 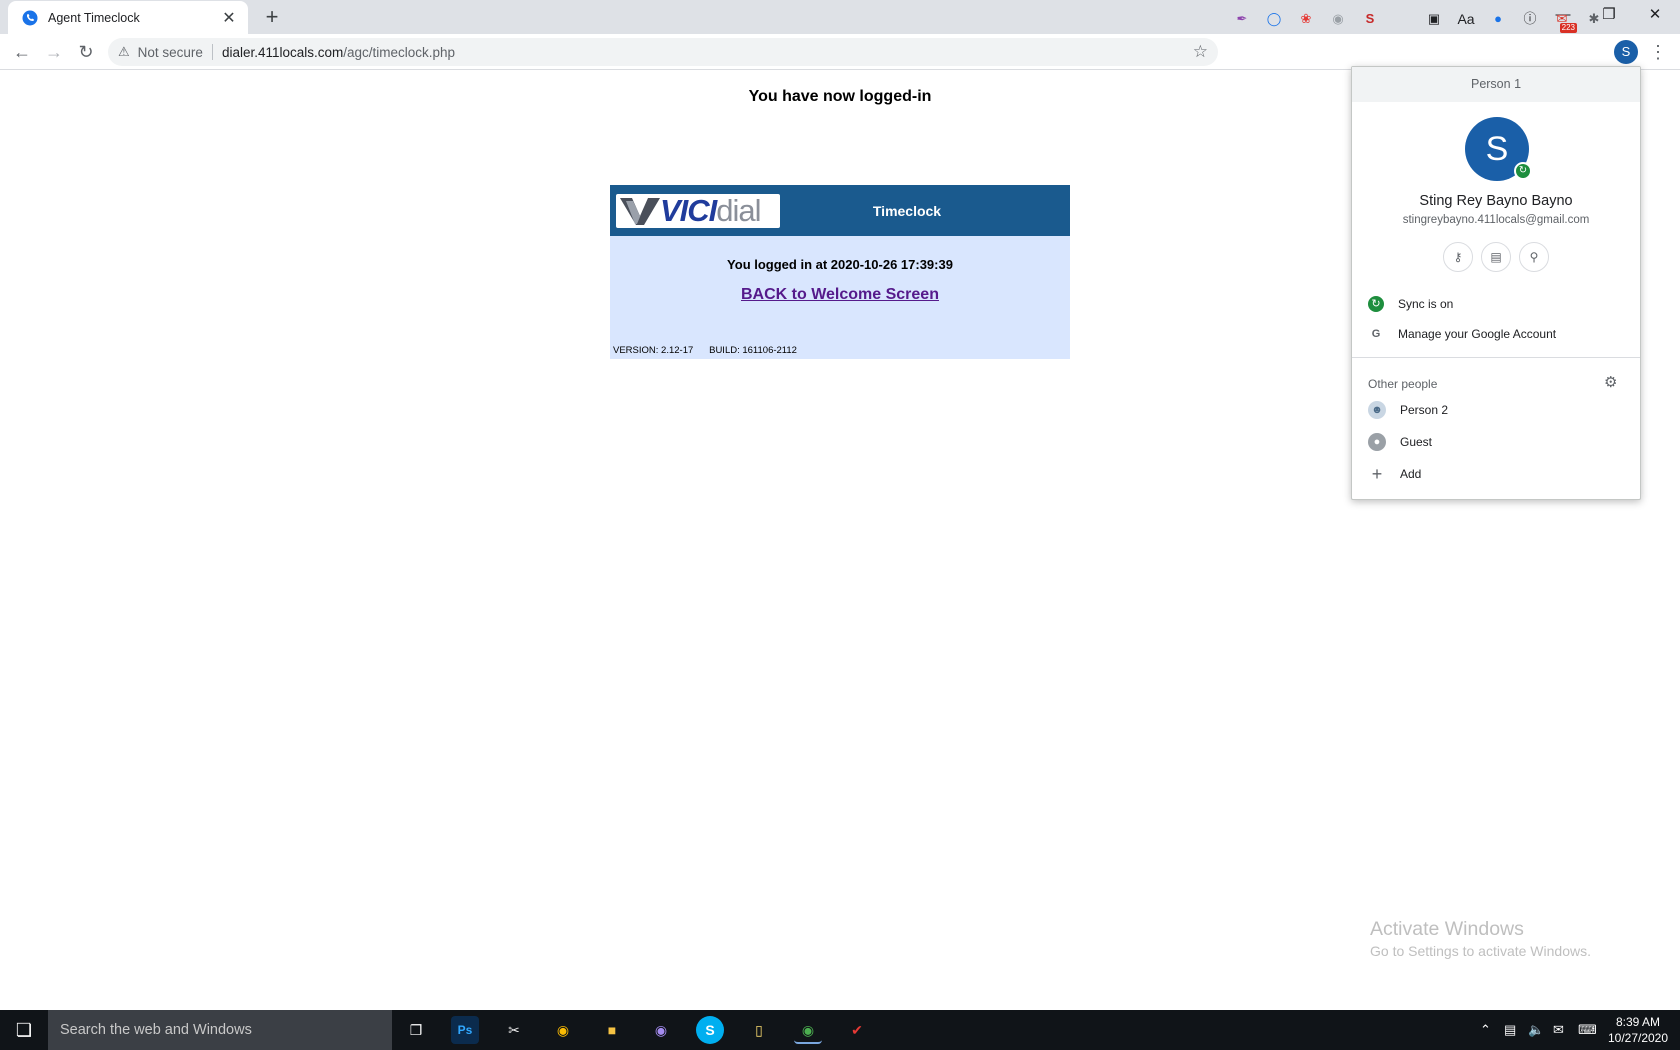 I want to click on logo-dial-text: dial, so click(x=738, y=210).